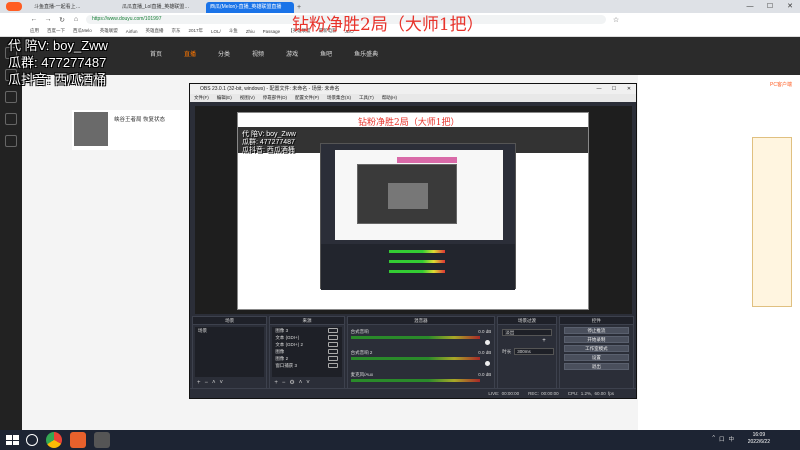 This screenshot has height=450, width=800. Describe the element at coordinates (11, 233) in the screenshot. I see `site-left-sidebar` at that location.